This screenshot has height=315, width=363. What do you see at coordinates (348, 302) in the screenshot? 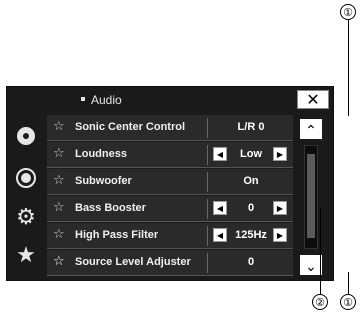
I see `callout-1-bottom: ①` at bounding box center [348, 302].